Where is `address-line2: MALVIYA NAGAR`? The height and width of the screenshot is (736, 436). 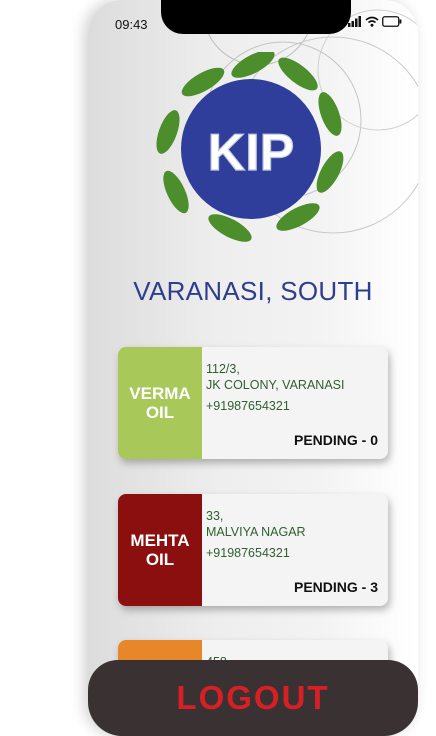 address-line2: MALVIYA NAGAR is located at coordinates (256, 532).